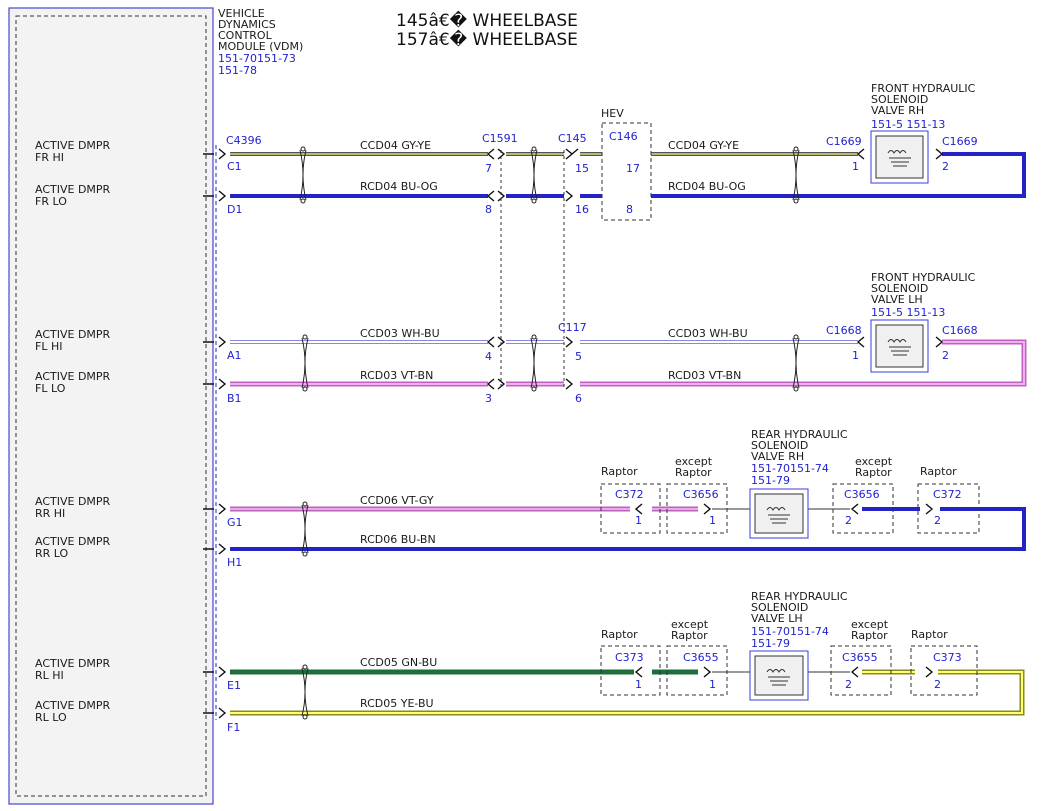 This screenshot has width=1050, height=811. I want to click on c145-pin-16: 16, so click(582, 209).